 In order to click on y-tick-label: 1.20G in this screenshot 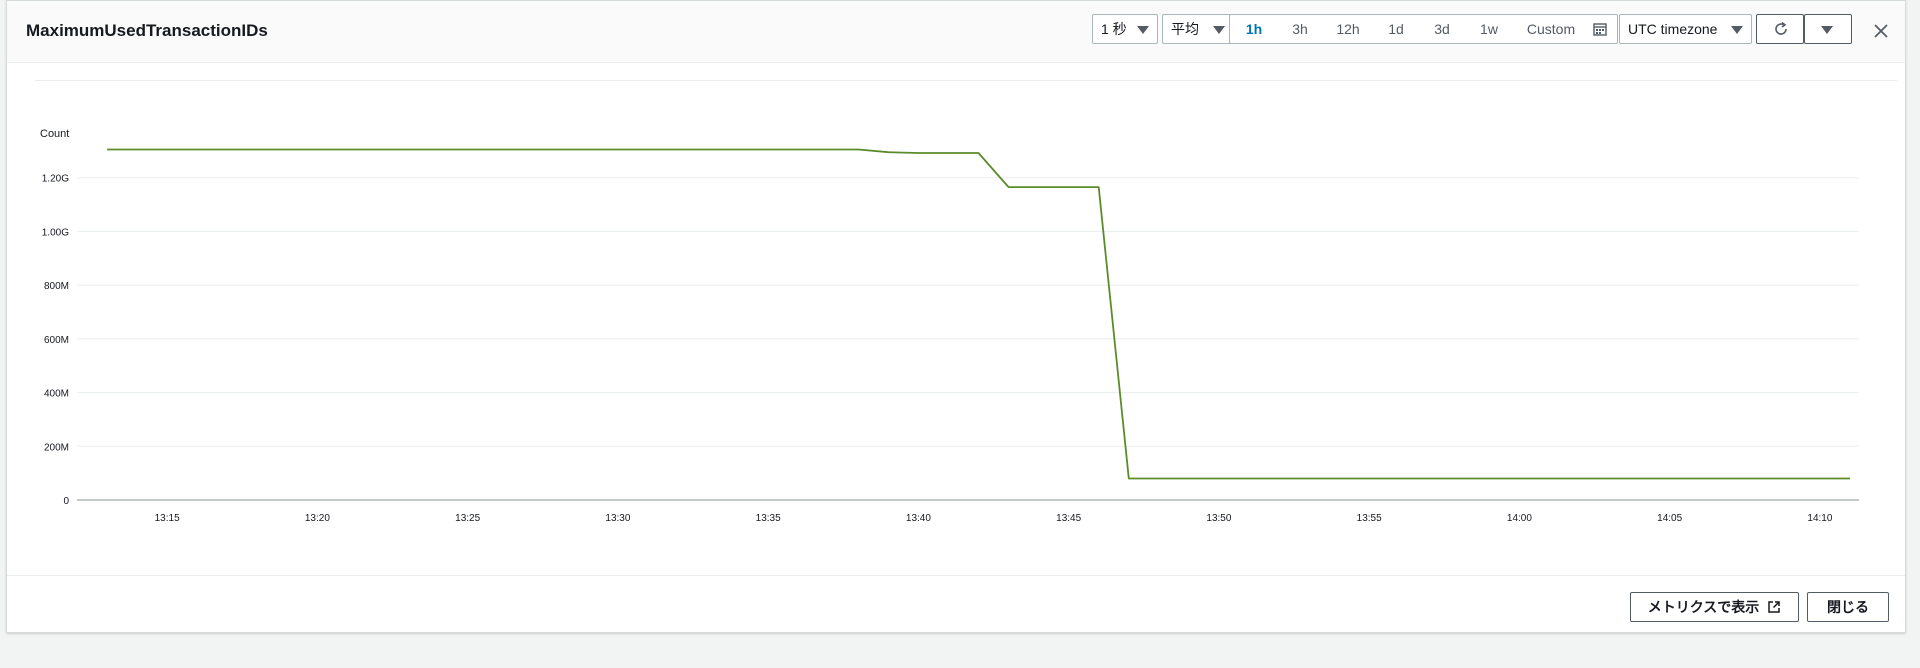, I will do `click(55, 179)`.